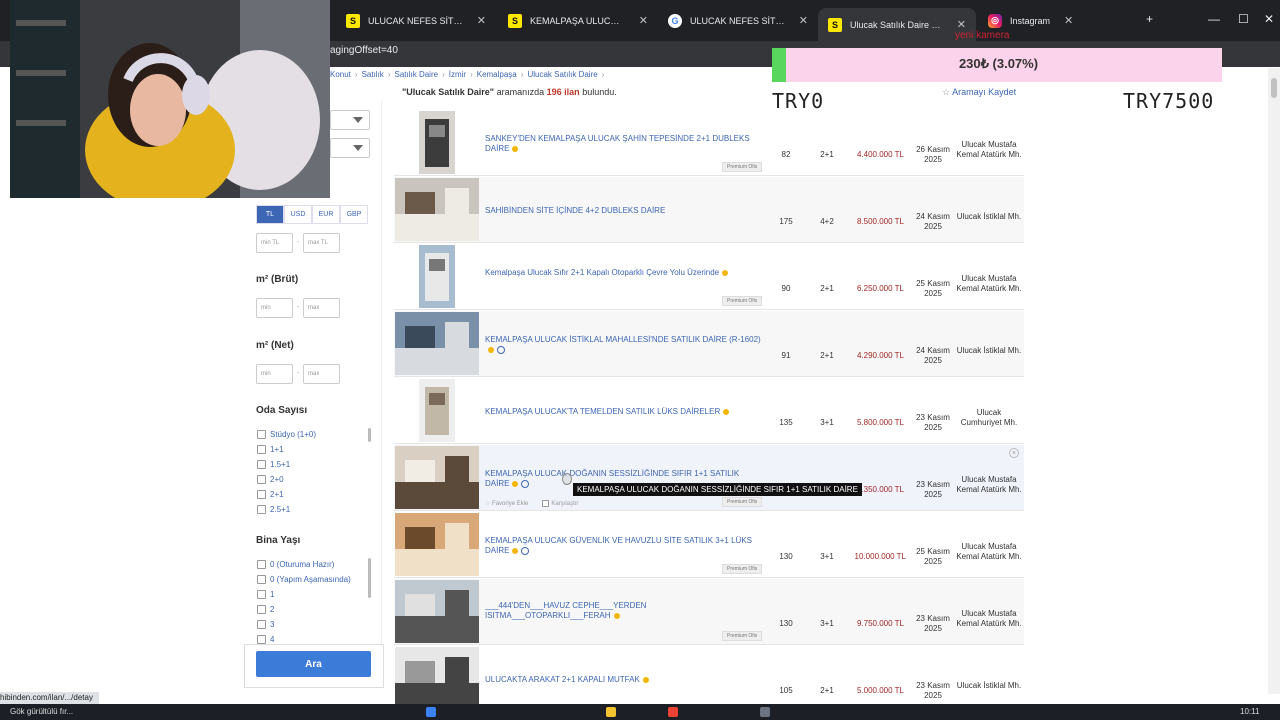 The image size is (1280, 720). I want to click on age-option: 0 (Oturuma Hazır), so click(304, 564).